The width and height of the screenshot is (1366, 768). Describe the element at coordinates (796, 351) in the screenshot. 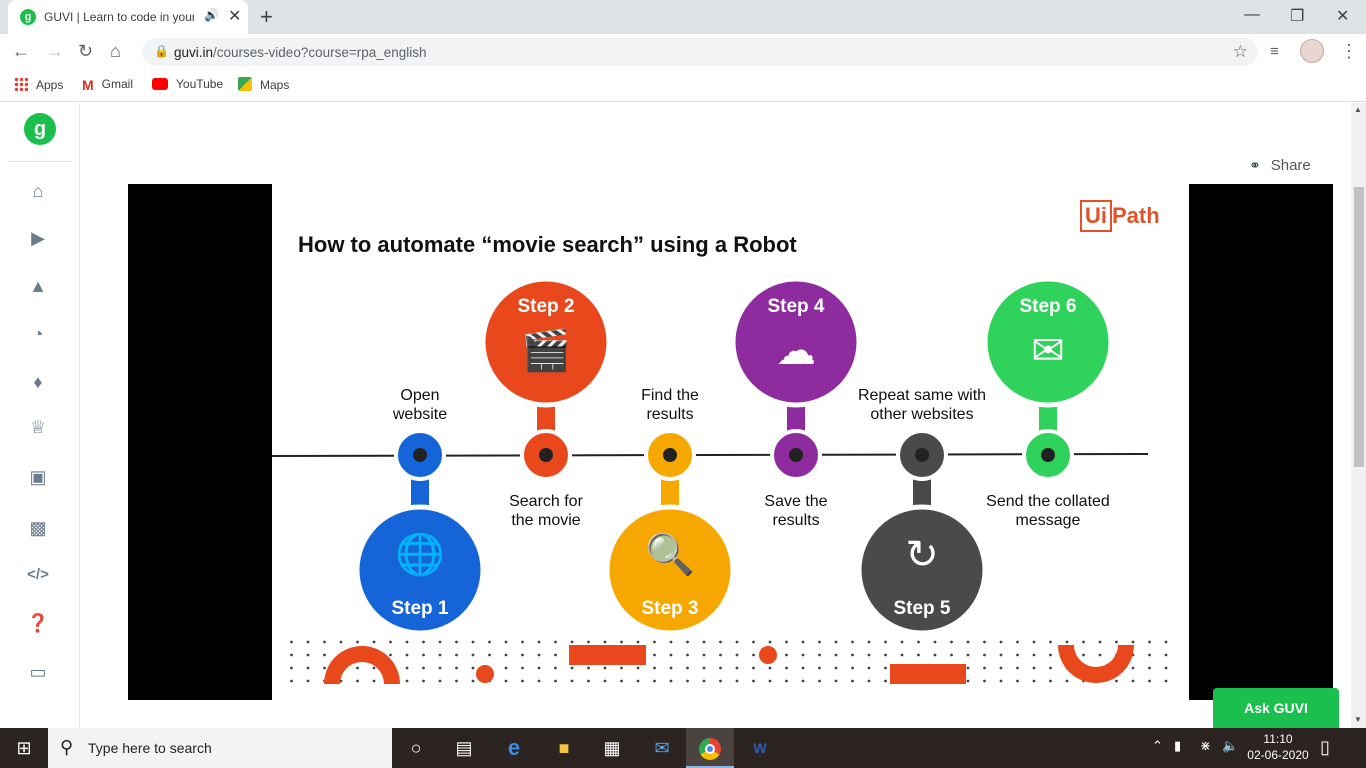

I see `cloud-download-icon: ☁` at that location.